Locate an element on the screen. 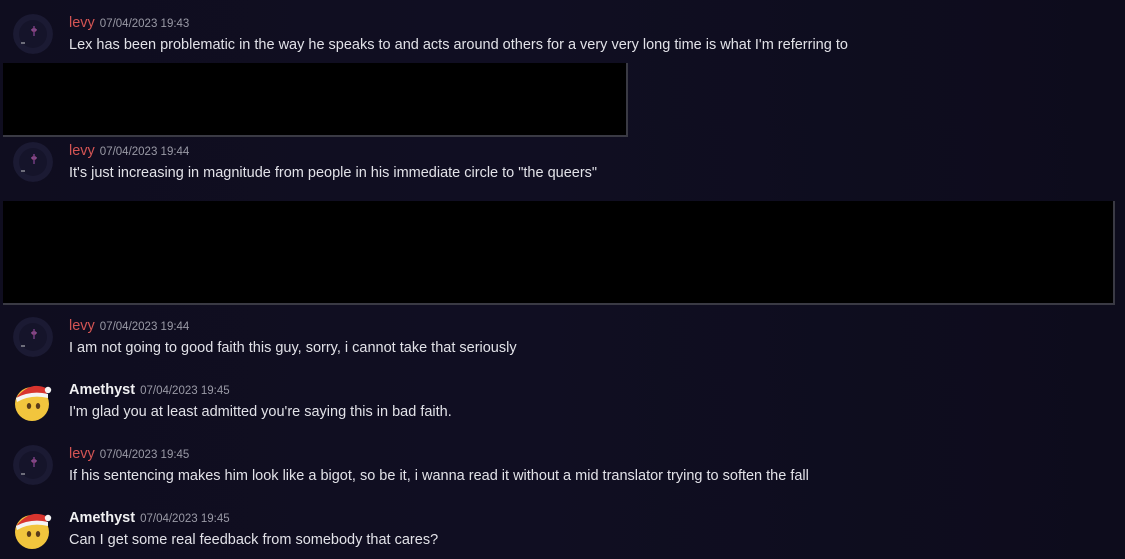  message-header: levy 07/04/2023 19:45 is located at coordinates (129, 454).